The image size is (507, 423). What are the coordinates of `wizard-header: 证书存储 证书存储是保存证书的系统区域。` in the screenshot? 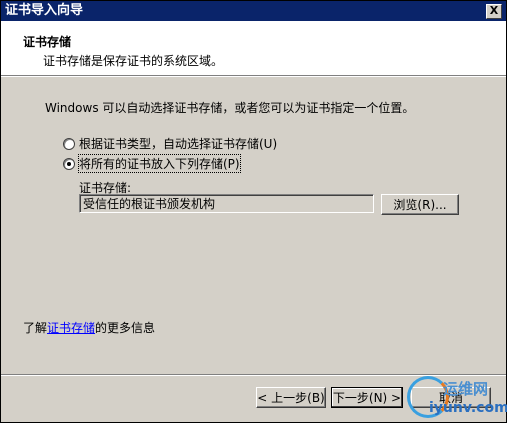 It's located at (253, 48).